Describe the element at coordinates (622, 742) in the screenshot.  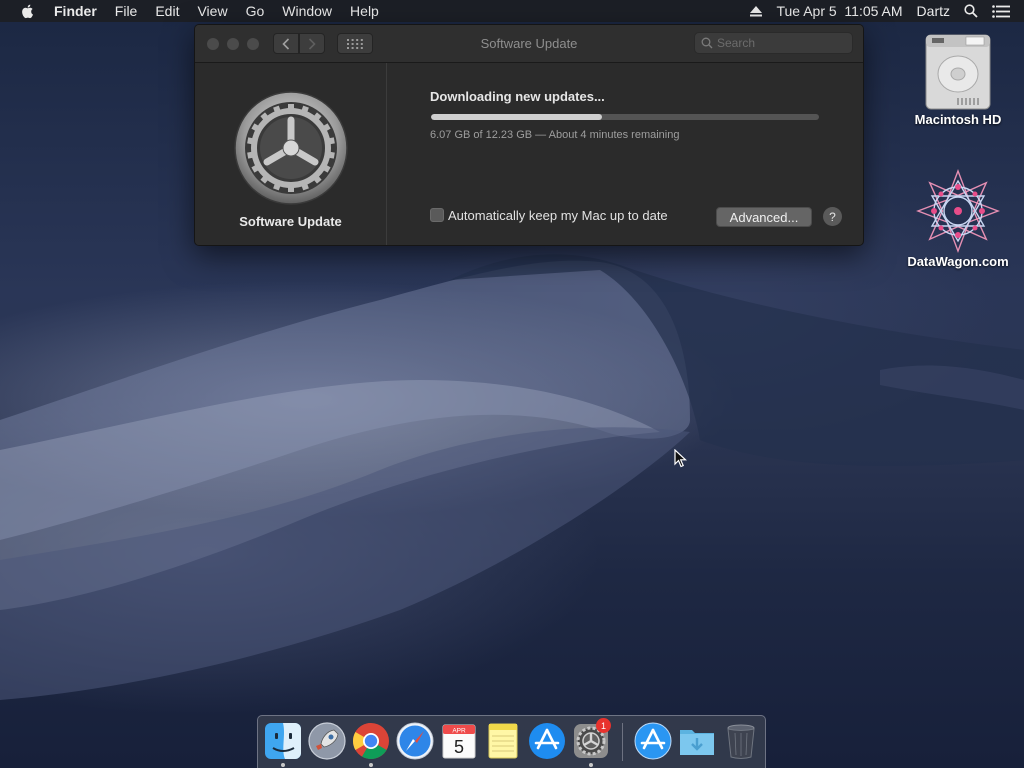
I see `dock-separator` at that location.